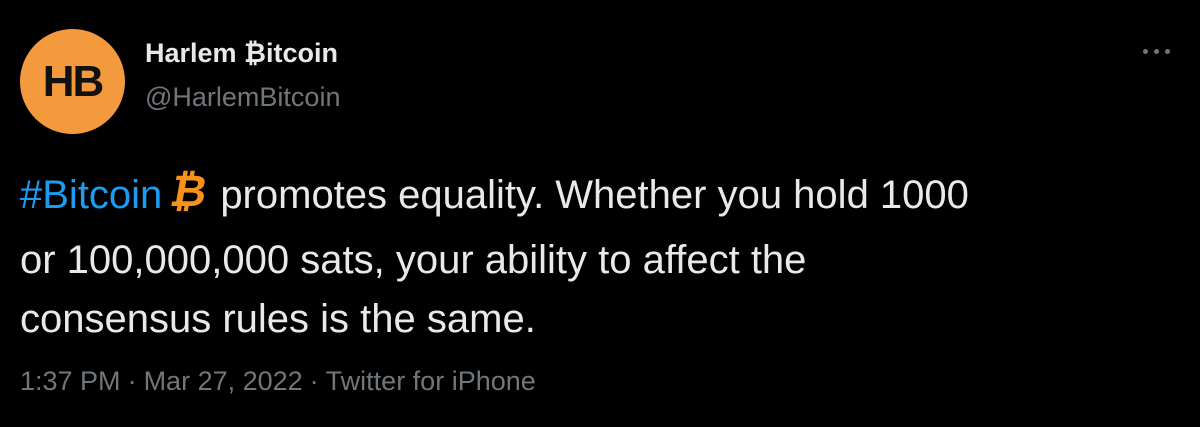 This screenshot has width=1200, height=427. I want to click on more-options-button, so click(1156, 51).